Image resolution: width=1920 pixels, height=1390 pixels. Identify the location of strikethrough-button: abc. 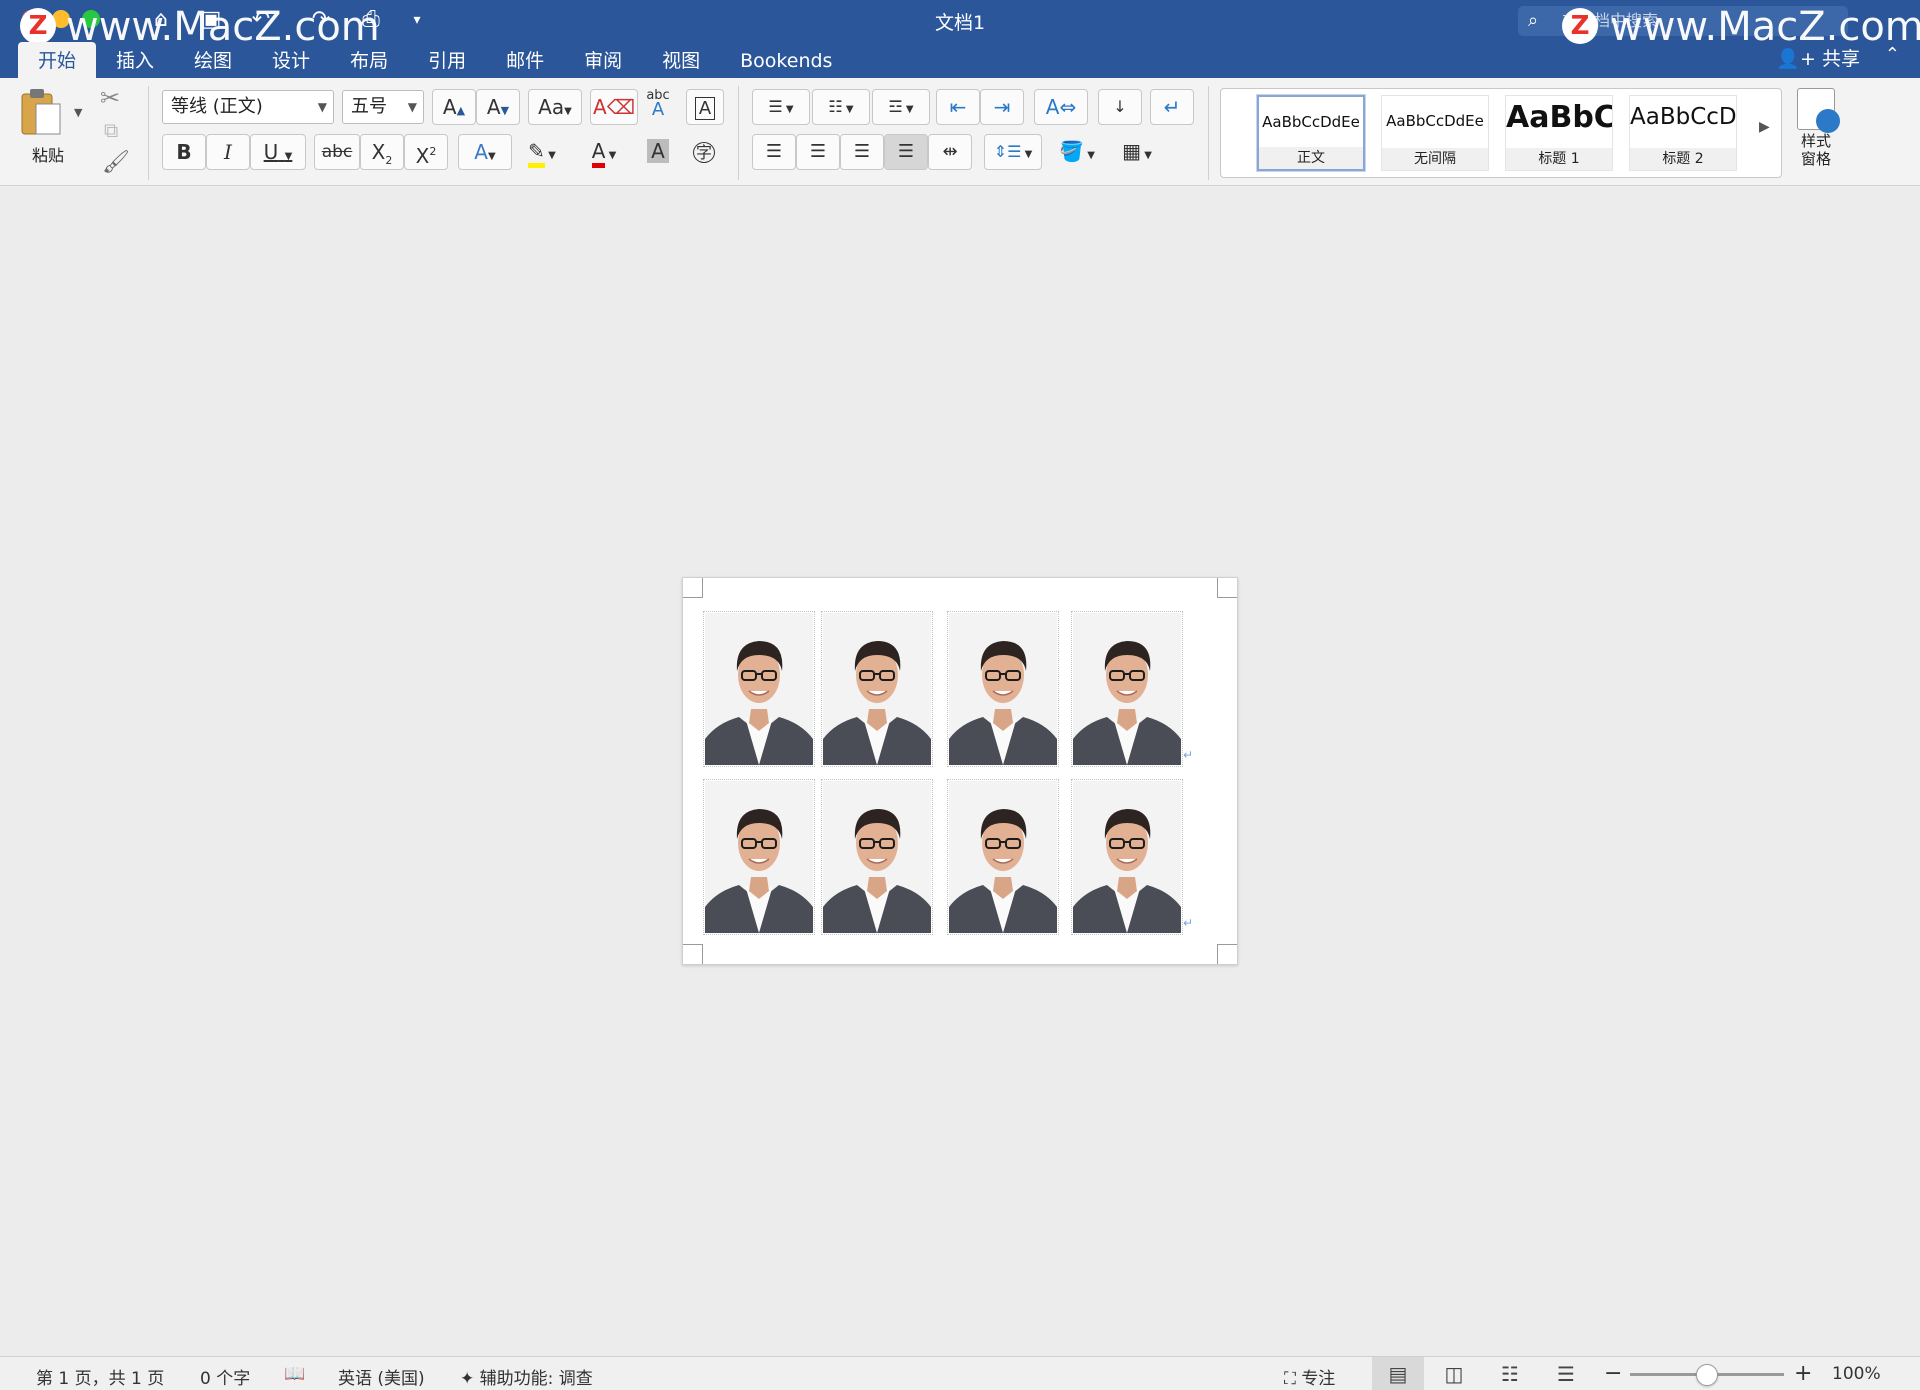
(337, 152).